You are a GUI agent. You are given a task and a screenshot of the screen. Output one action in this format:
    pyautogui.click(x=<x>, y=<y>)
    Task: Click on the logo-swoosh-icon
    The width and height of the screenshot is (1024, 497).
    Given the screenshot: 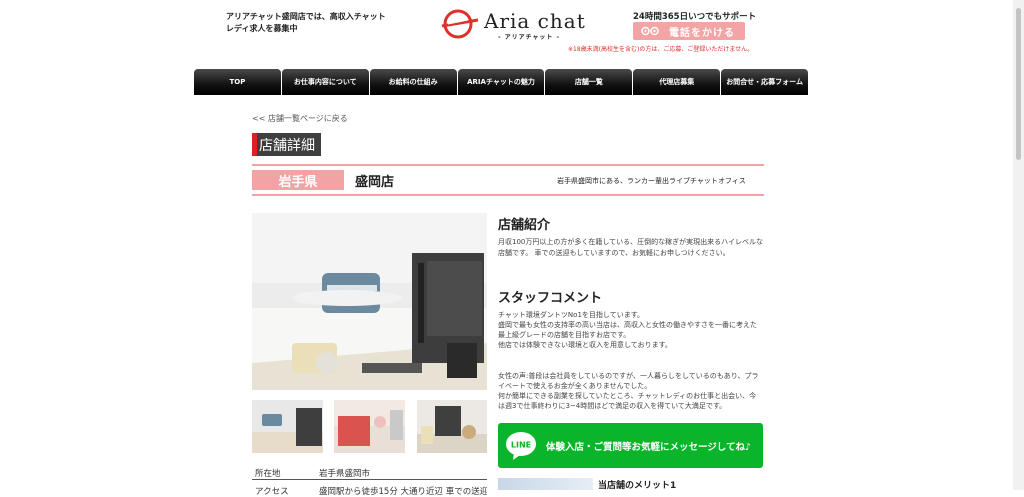 What is the action you would take?
    pyautogui.click(x=460, y=24)
    